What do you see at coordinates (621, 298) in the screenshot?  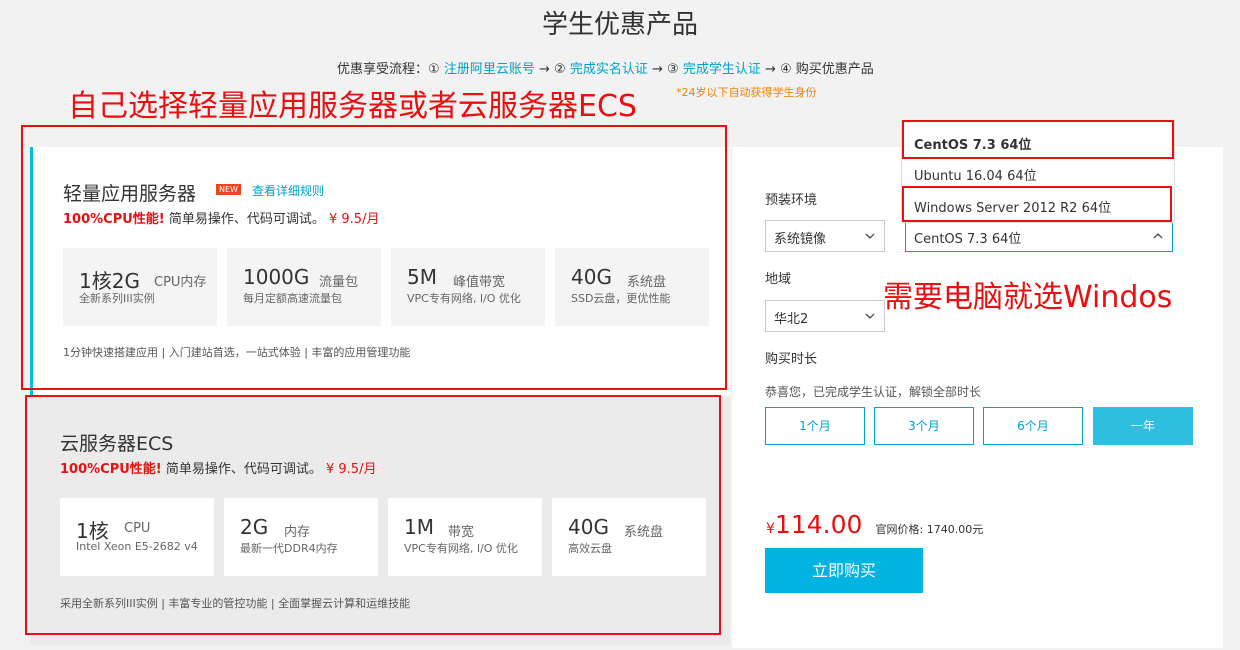 I see `spec-desc: SSD云盘，更优性能` at bounding box center [621, 298].